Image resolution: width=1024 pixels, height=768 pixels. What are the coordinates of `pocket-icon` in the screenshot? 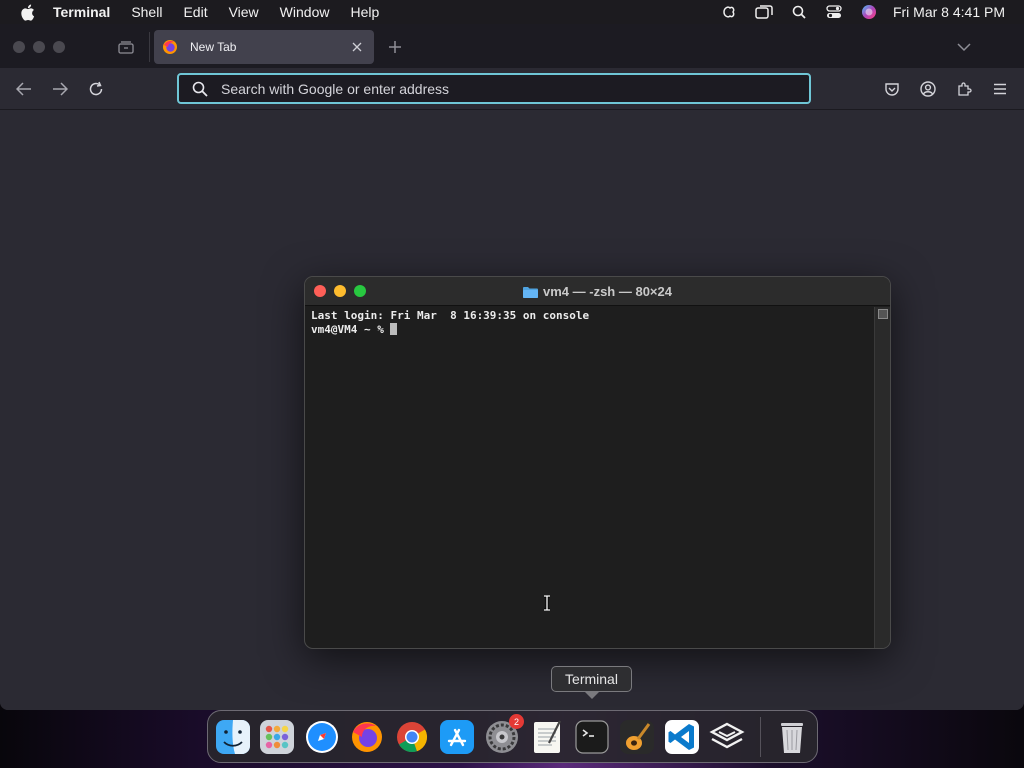 It's located at (892, 89).